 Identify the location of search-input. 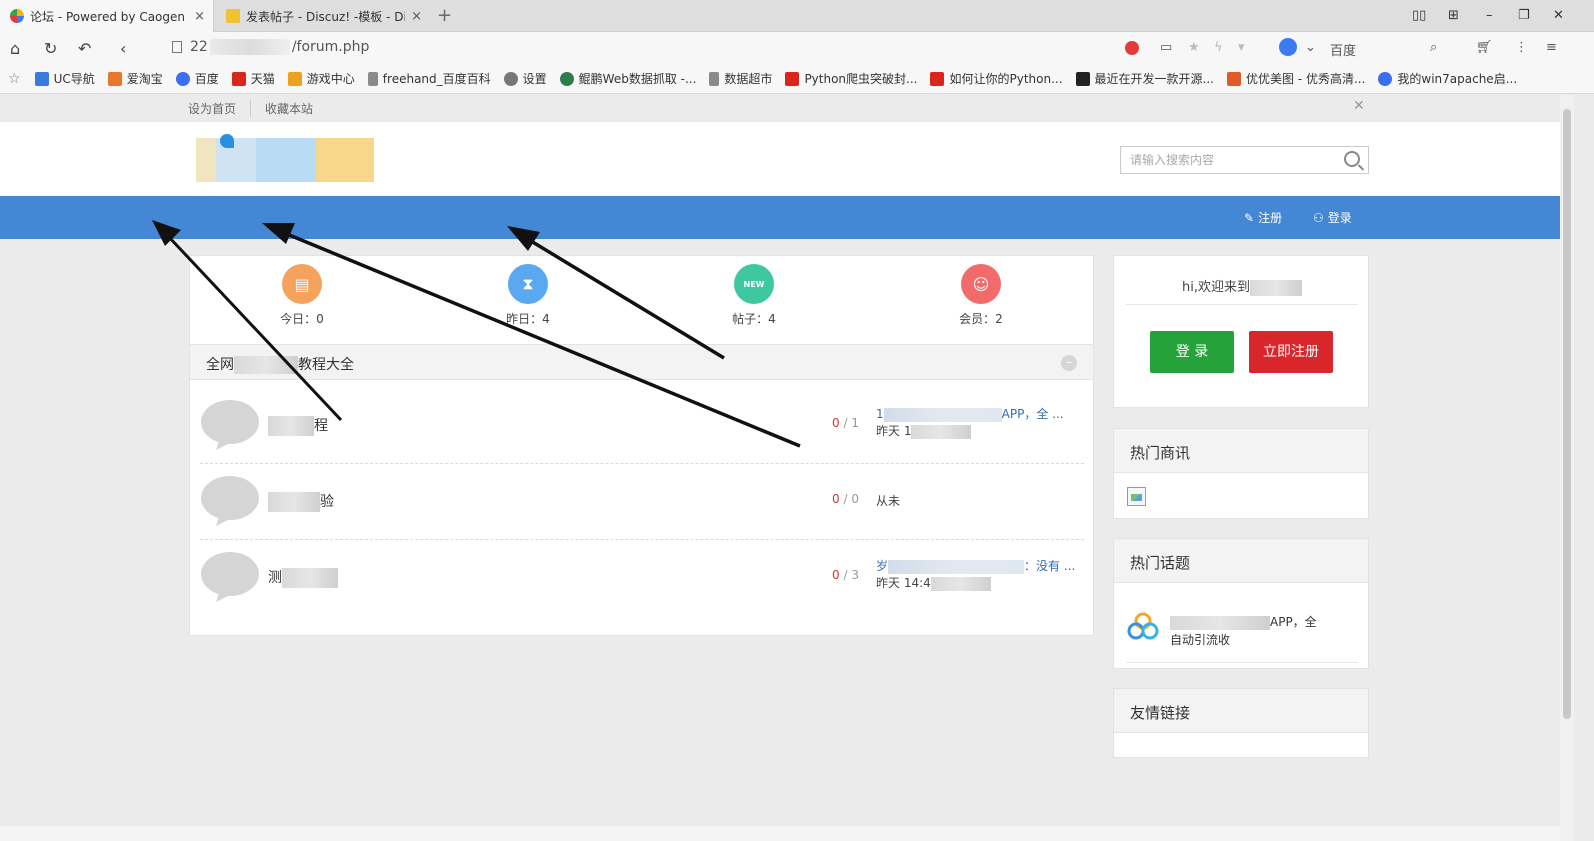
(1226, 160).